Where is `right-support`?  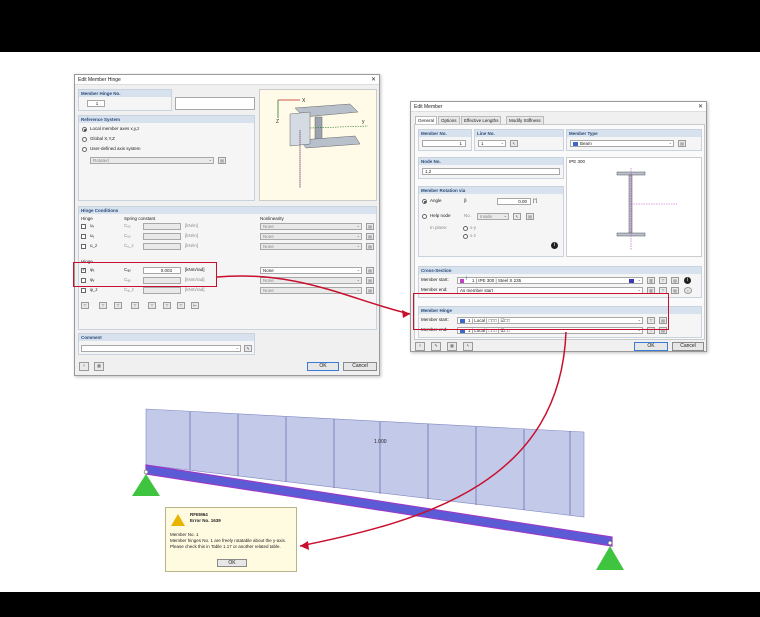 right-support is located at coordinates (610, 558).